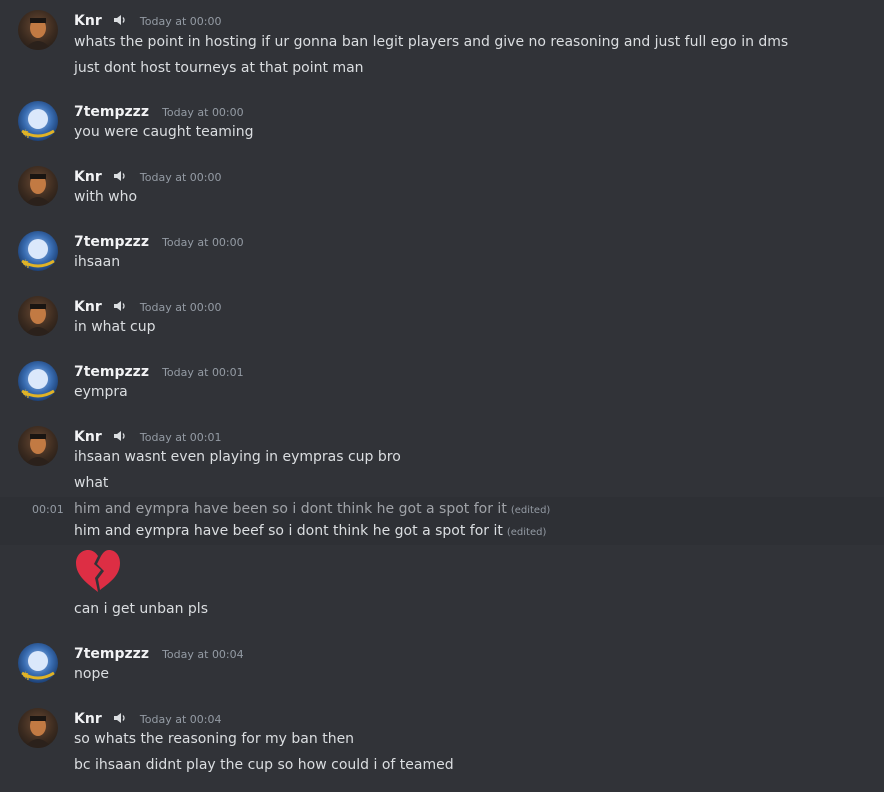 Image resolution: width=884 pixels, height=792 pixels. Describe the element at coordinates (164, 132) in the screenshot. I see `message-text: you were caught teaming` at that location.